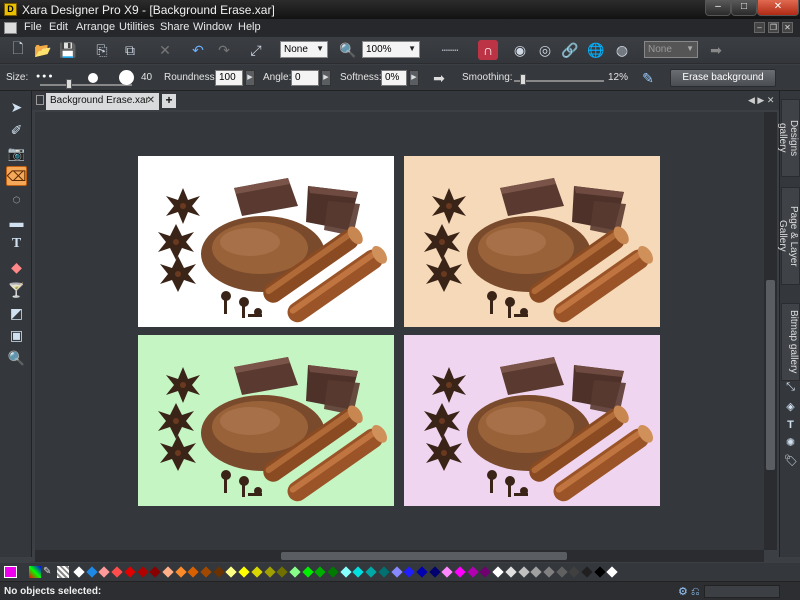 The width and height of the screenshot is (800, 600). Describe the element at coordinates (16, 130) in the screenshot. I see `freehand-tool-icon: ✐` at that location.